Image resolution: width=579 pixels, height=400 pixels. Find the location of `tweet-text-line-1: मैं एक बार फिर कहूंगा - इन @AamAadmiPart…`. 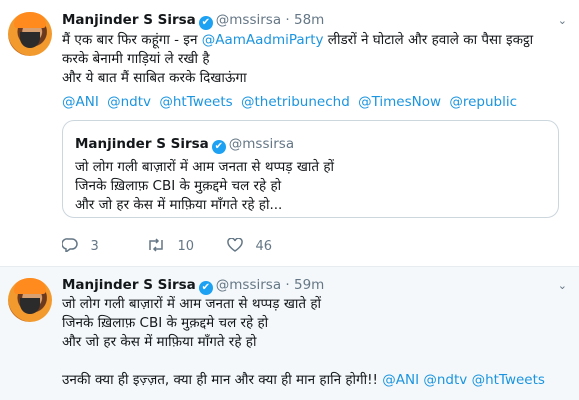

tweet-text-line-1: मैं एक बार फिर कहूंगा - इन @AamAadmiPart… is located at coordinates (315, 40).